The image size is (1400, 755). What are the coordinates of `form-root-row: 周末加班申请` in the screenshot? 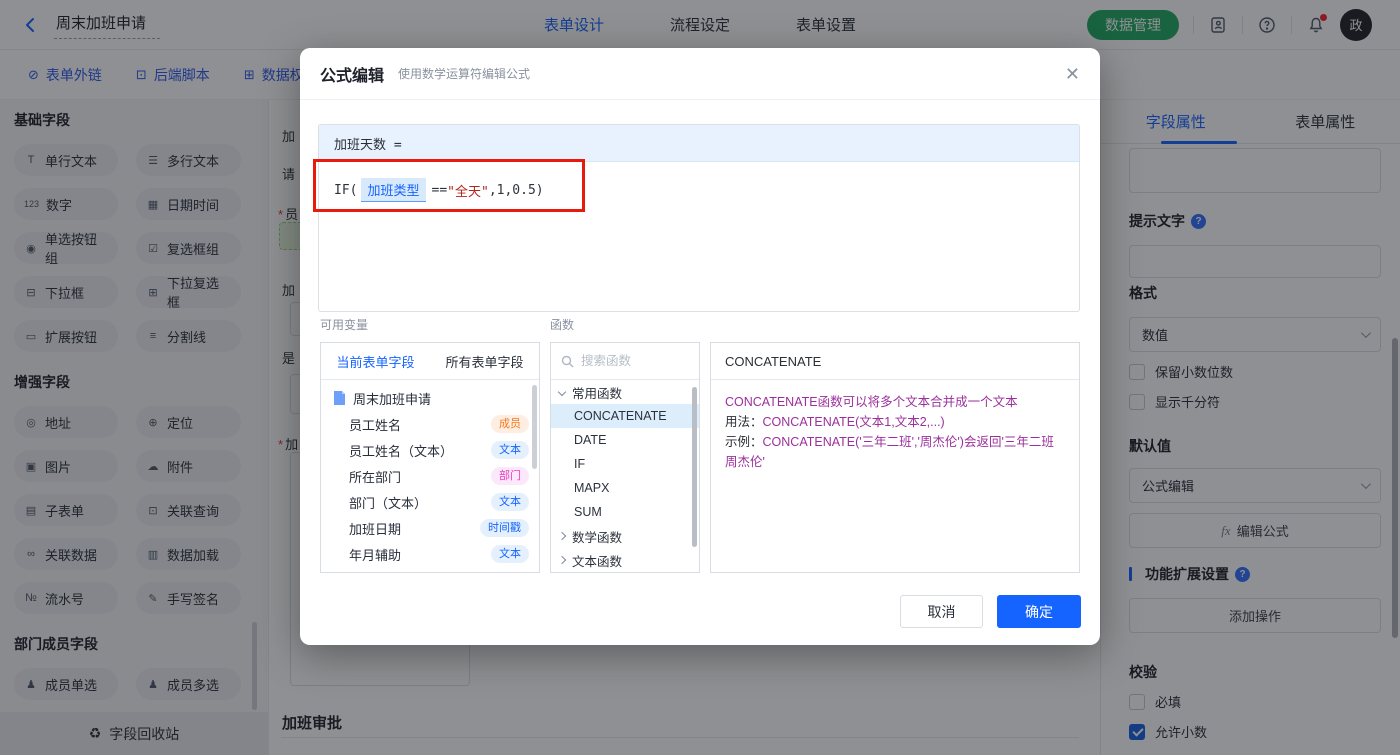 It's located at (430, 398).